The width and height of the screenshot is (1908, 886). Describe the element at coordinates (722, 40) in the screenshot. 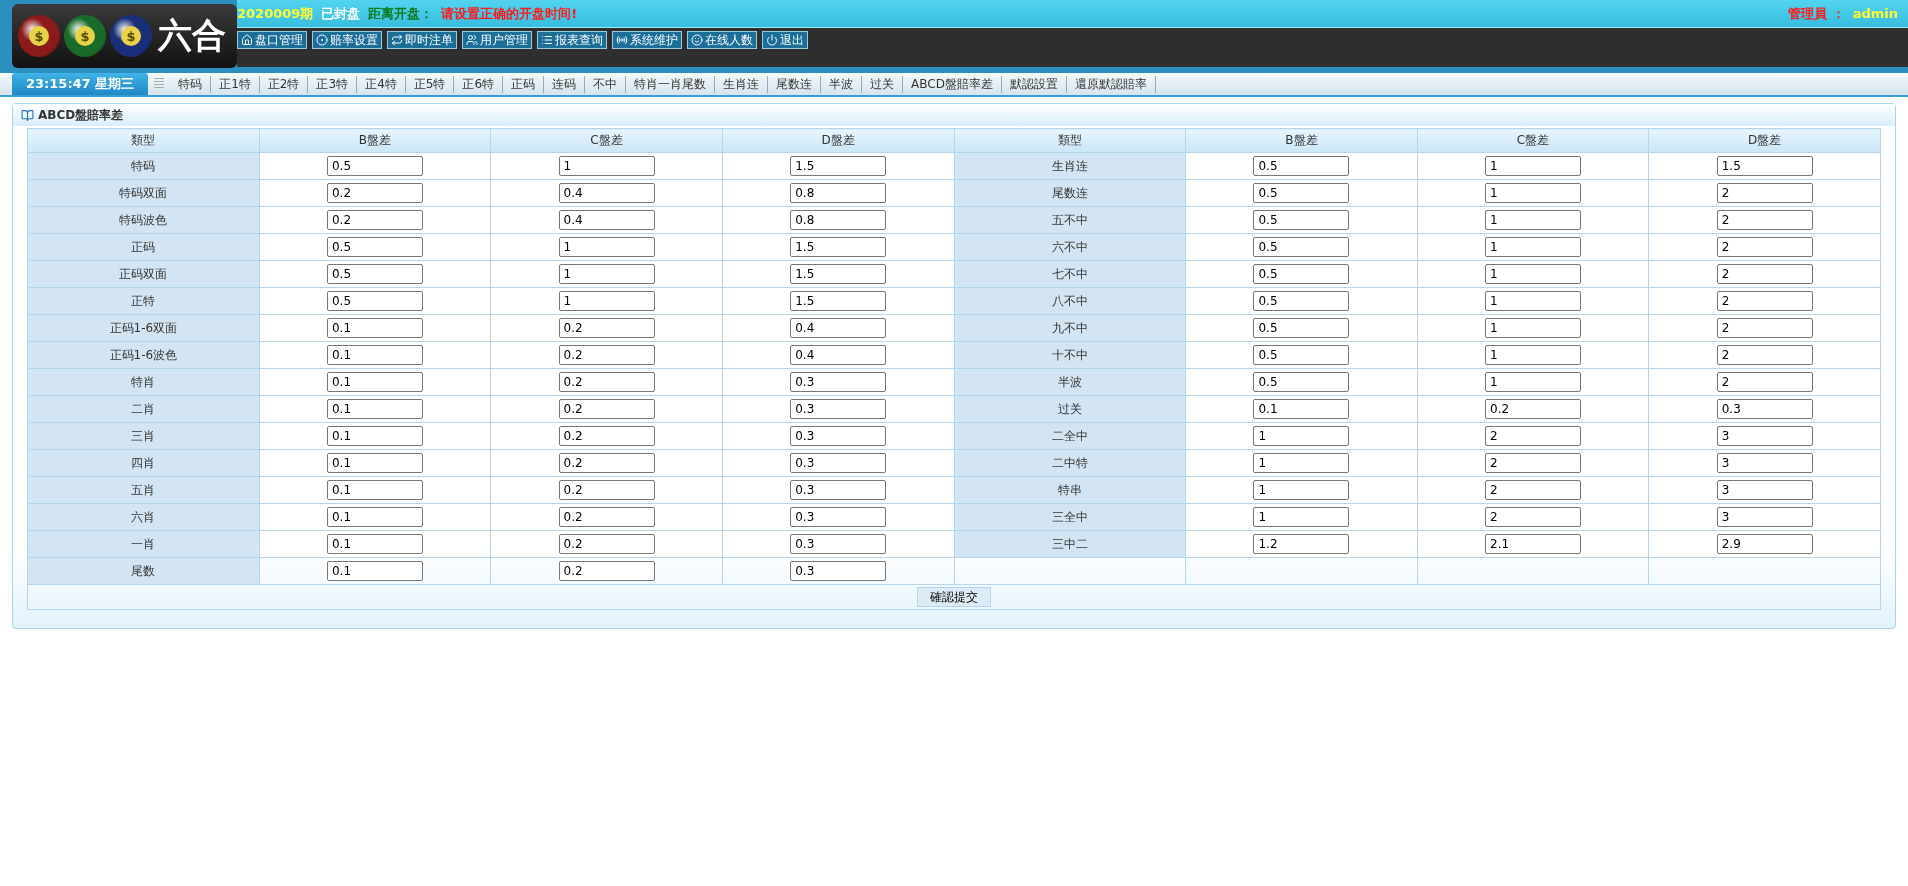

I see `nav-button: 在线人数` at that location.